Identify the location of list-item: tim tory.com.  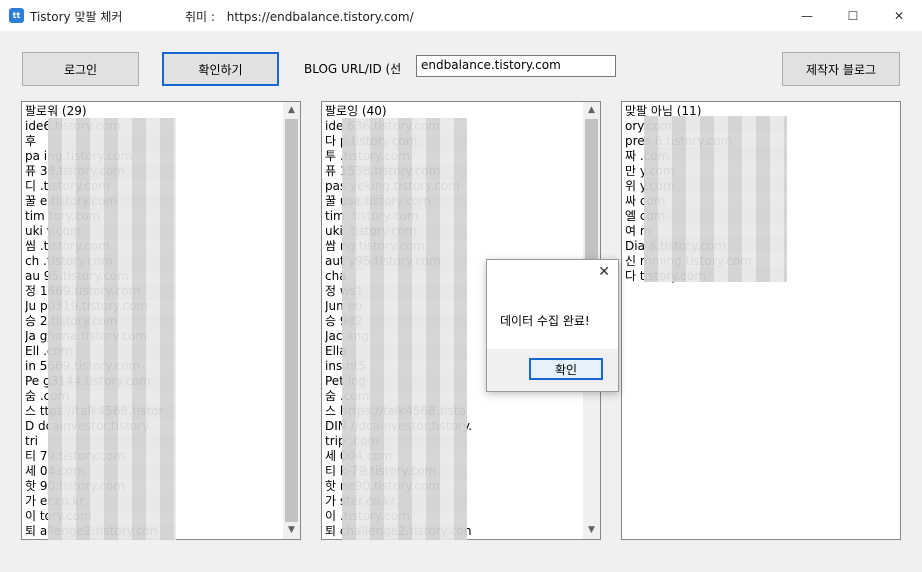
(153, 216).